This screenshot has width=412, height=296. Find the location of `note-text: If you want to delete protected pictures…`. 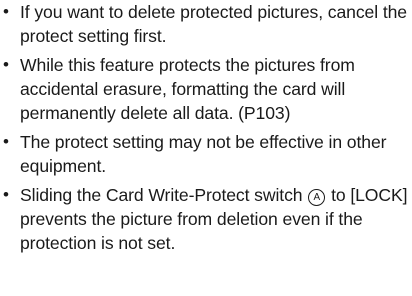

note-text: If you want to delete protected pictures… is located at coordinates (213, 24).